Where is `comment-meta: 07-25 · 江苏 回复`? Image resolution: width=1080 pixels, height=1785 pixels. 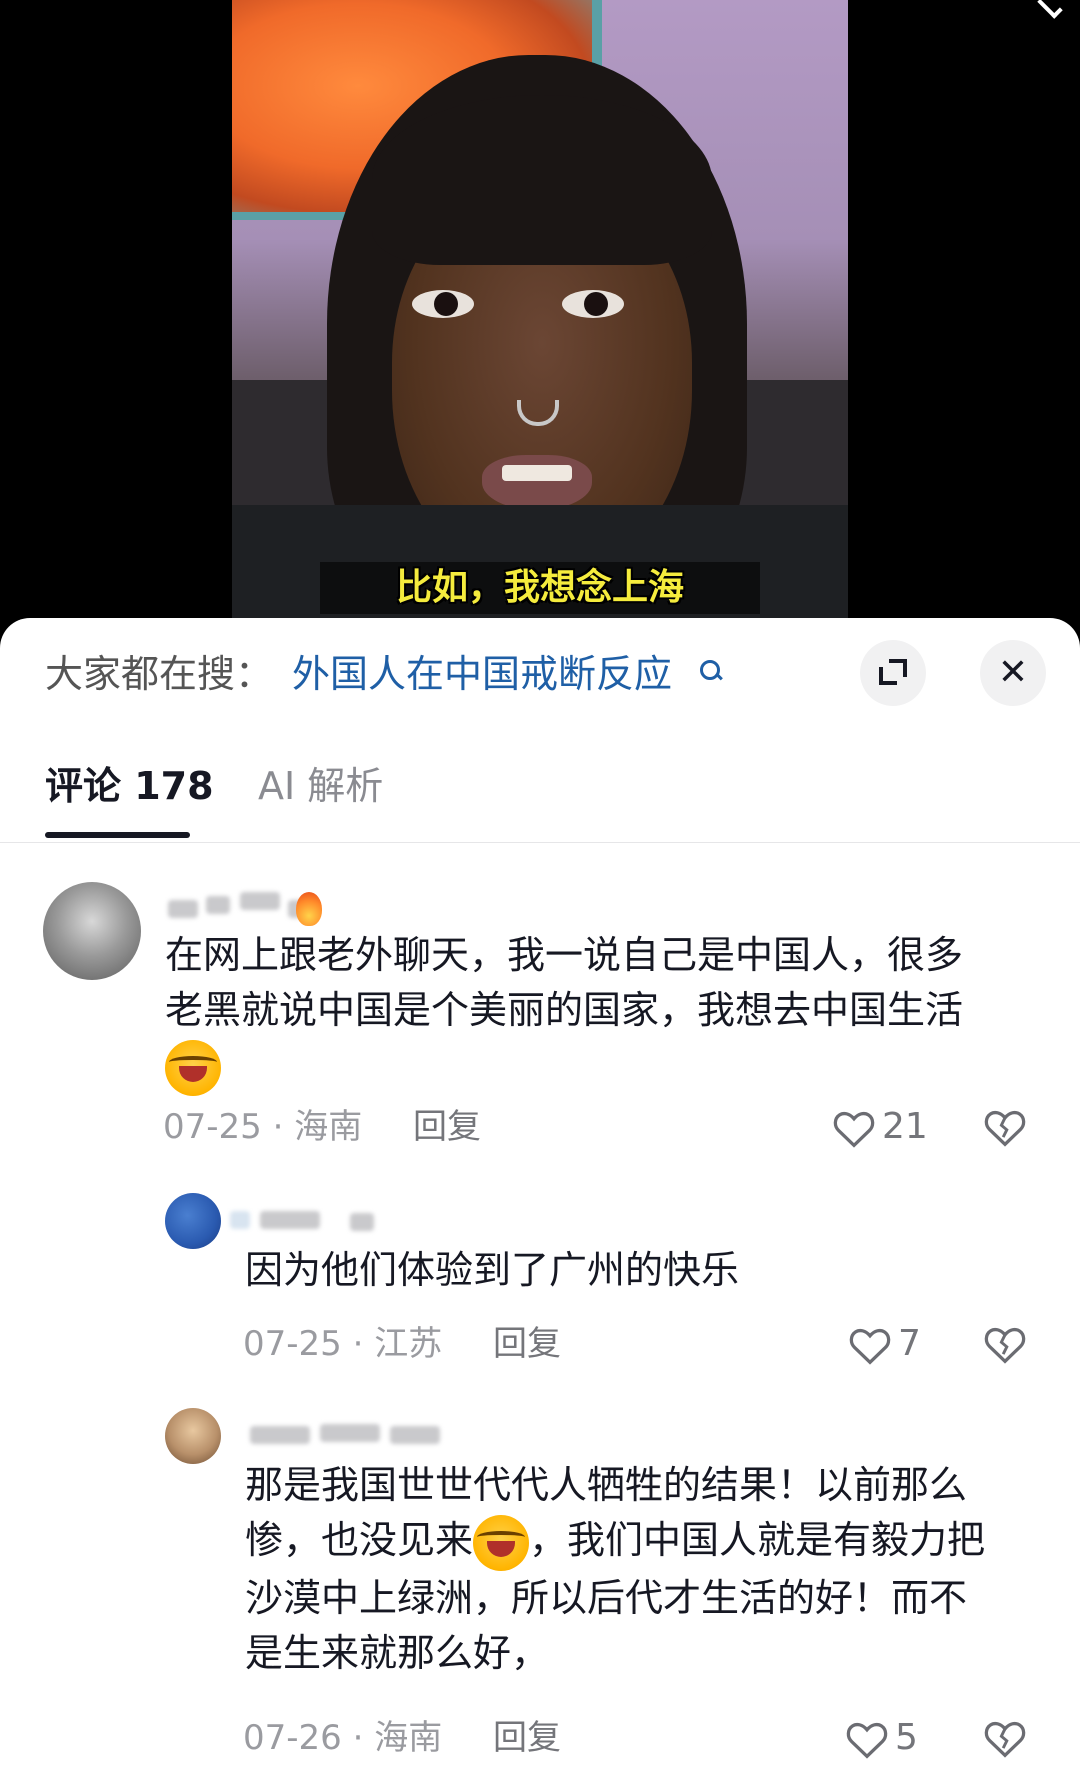 comment-meta: 07-25 · 江苏 回复 is located at coordinates (402, 1344).